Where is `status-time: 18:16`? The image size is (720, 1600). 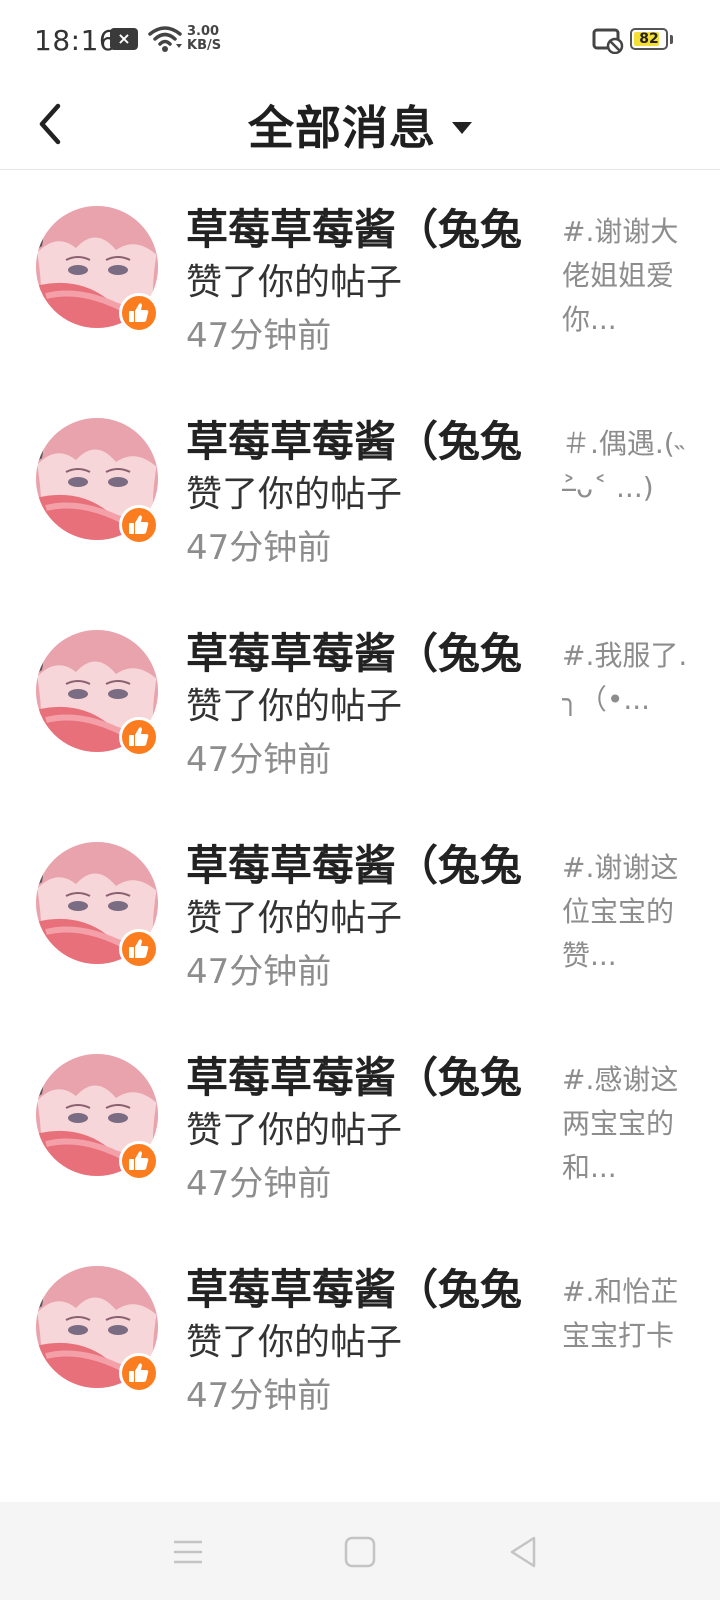
status-time: 18:16 is located at coordinates (76, 40).